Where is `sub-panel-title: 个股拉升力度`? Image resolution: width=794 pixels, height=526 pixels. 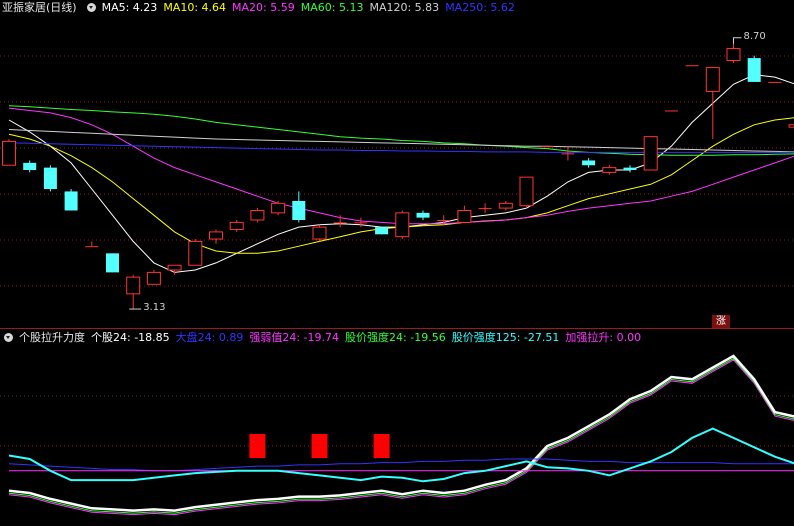 sub-panel-title: 个股拉升力度 is located at coordinates (52, 337).